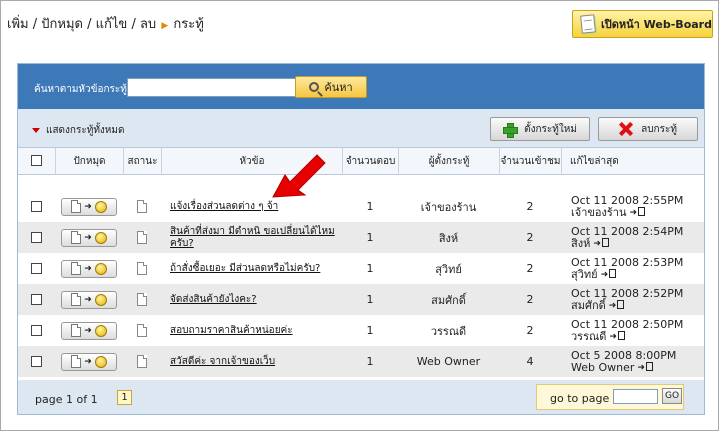 Image resolution: width=720 pixels, height=432 pixels. I want to click on breadcrumb: เพิ่ม / ปักหมุด / แก้ไข / ลบ ▶ กระทู้, so click(105, 24).